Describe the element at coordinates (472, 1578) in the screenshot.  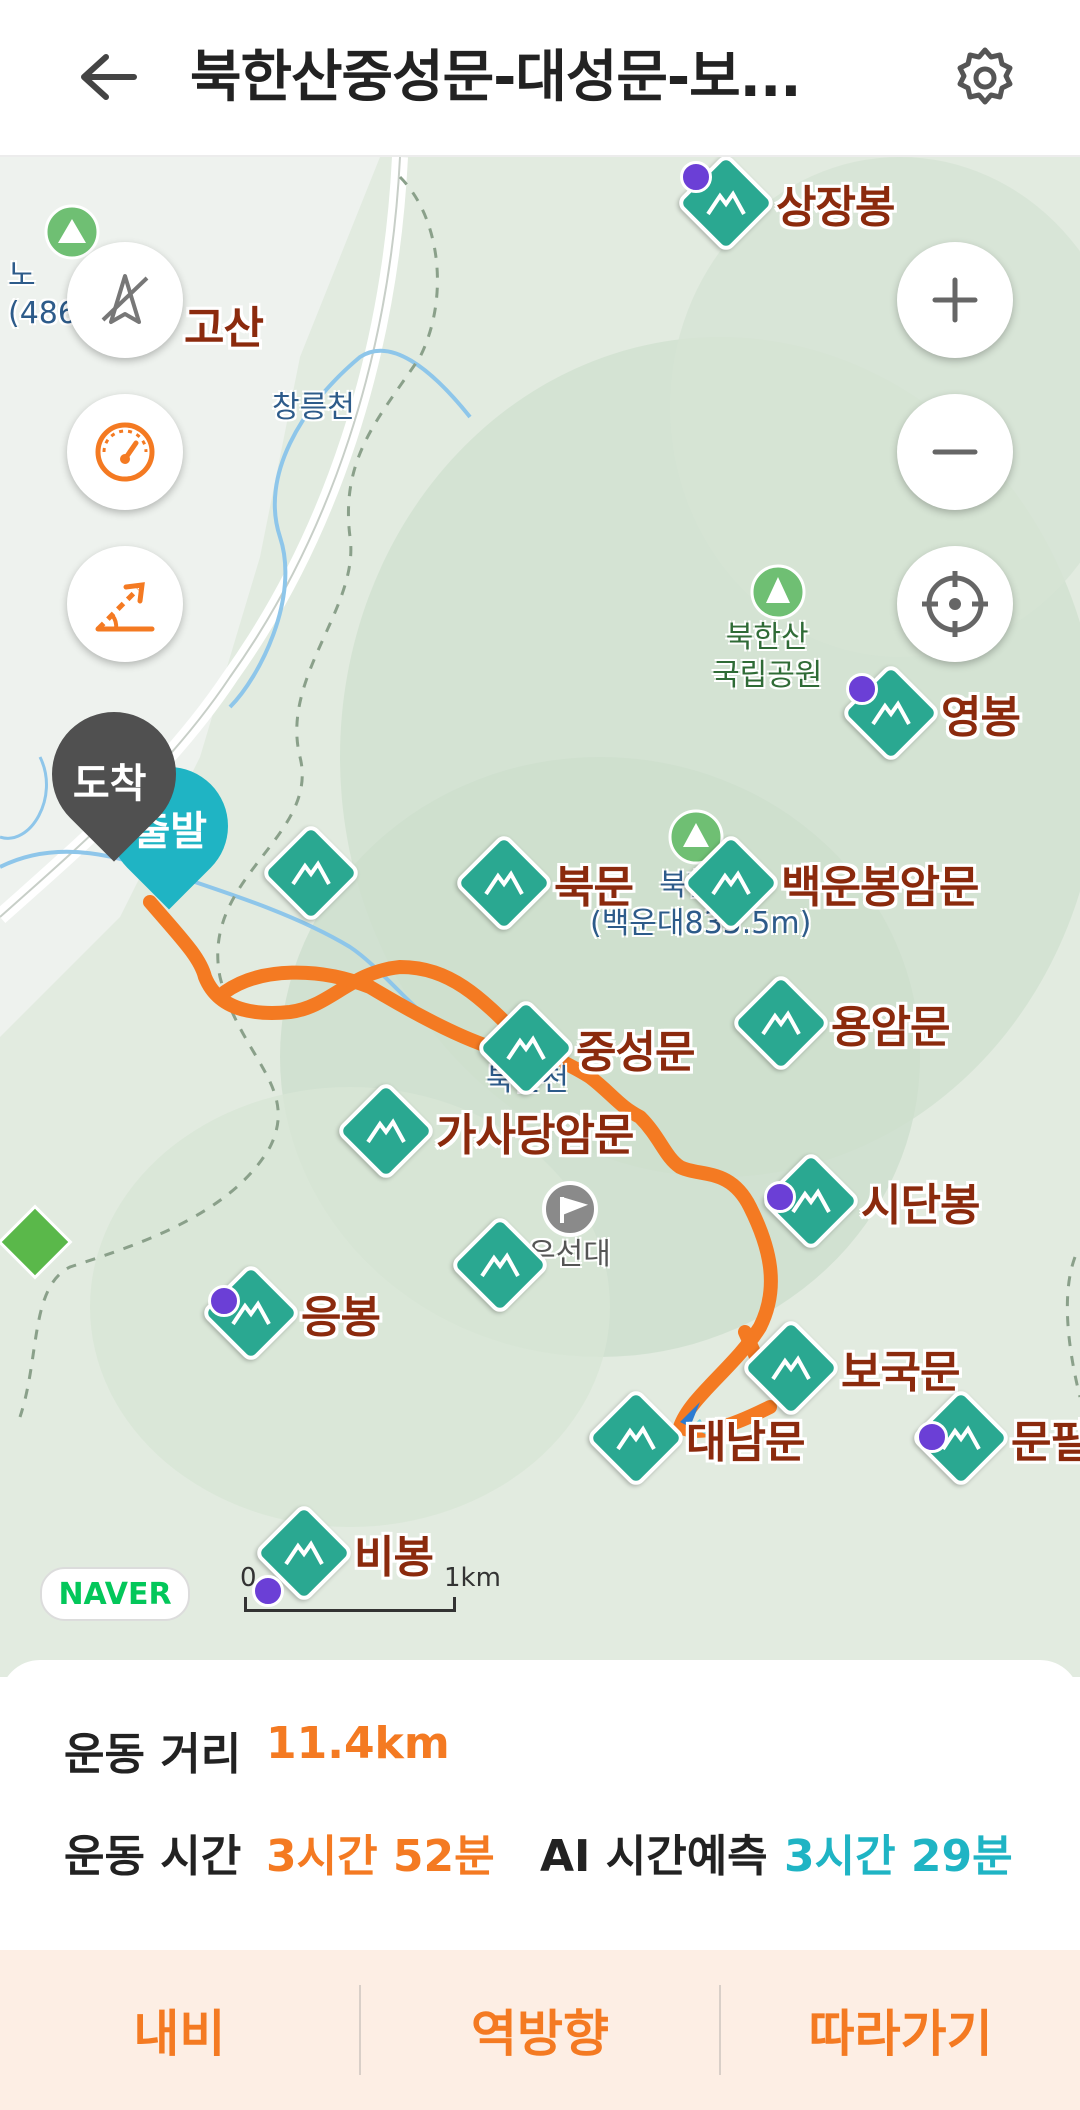
I see `scale-unit: 1km` at that location.